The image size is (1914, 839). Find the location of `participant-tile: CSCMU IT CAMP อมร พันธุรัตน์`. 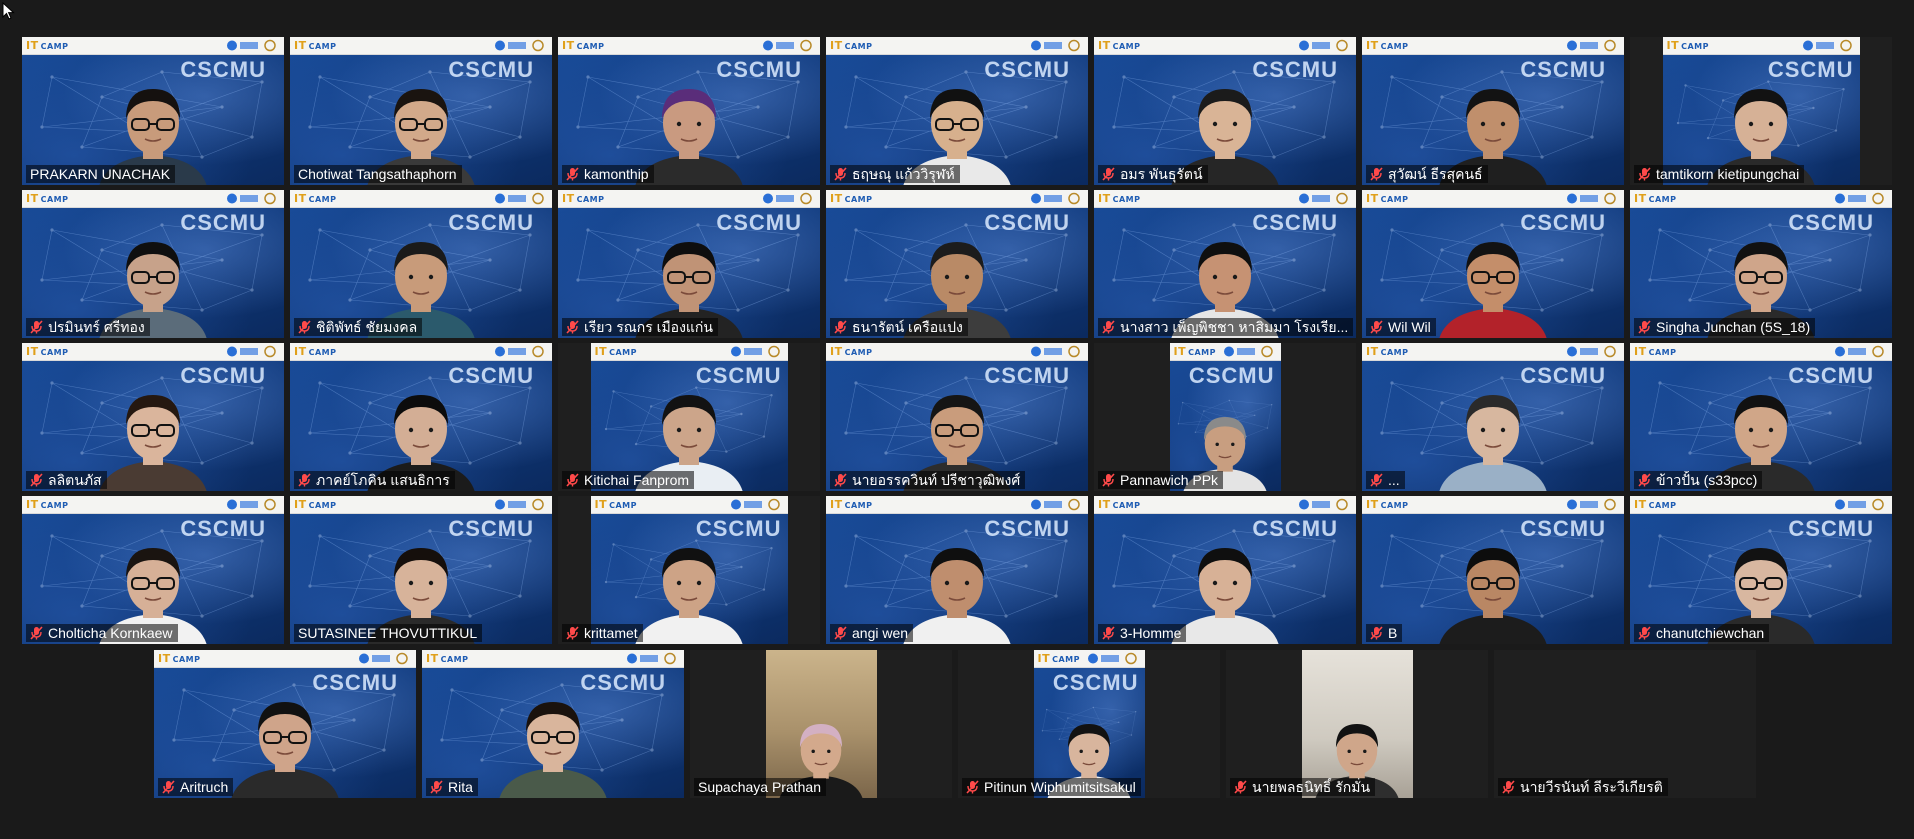

participant-tile: CSCMU IT CAMP อมร พันธุรัตน์ is located at coordinates (1225, 111).